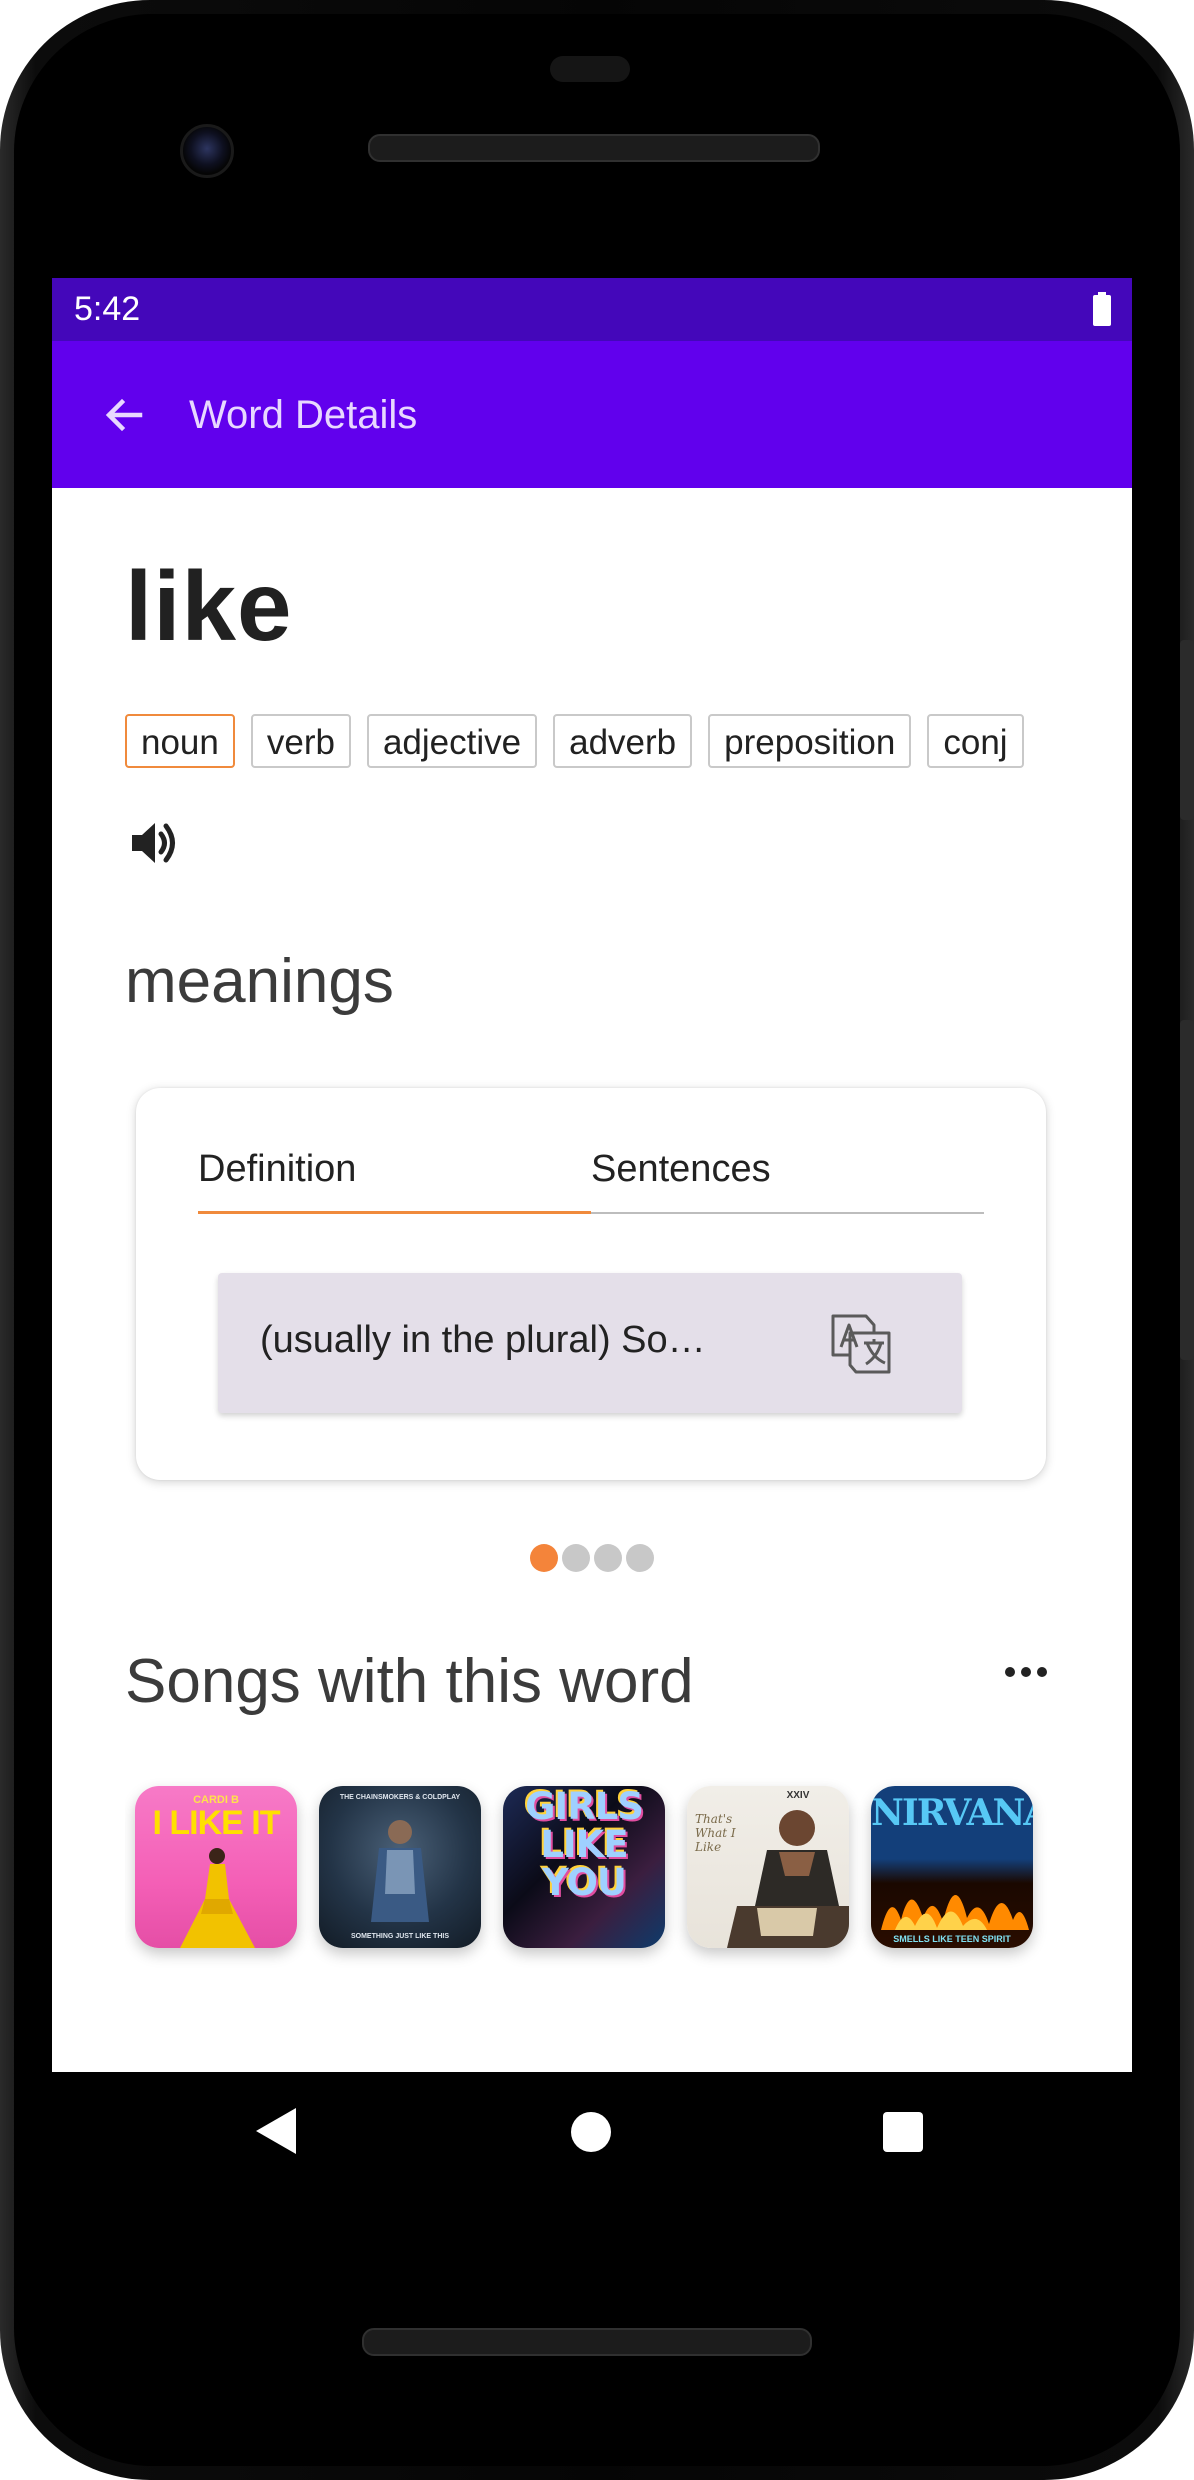 The image size is (1194, 2480). What do you see at coordinates (955, 1912) in the screenshot?
I see `cover-fire` at bounding box center [955, 1912].